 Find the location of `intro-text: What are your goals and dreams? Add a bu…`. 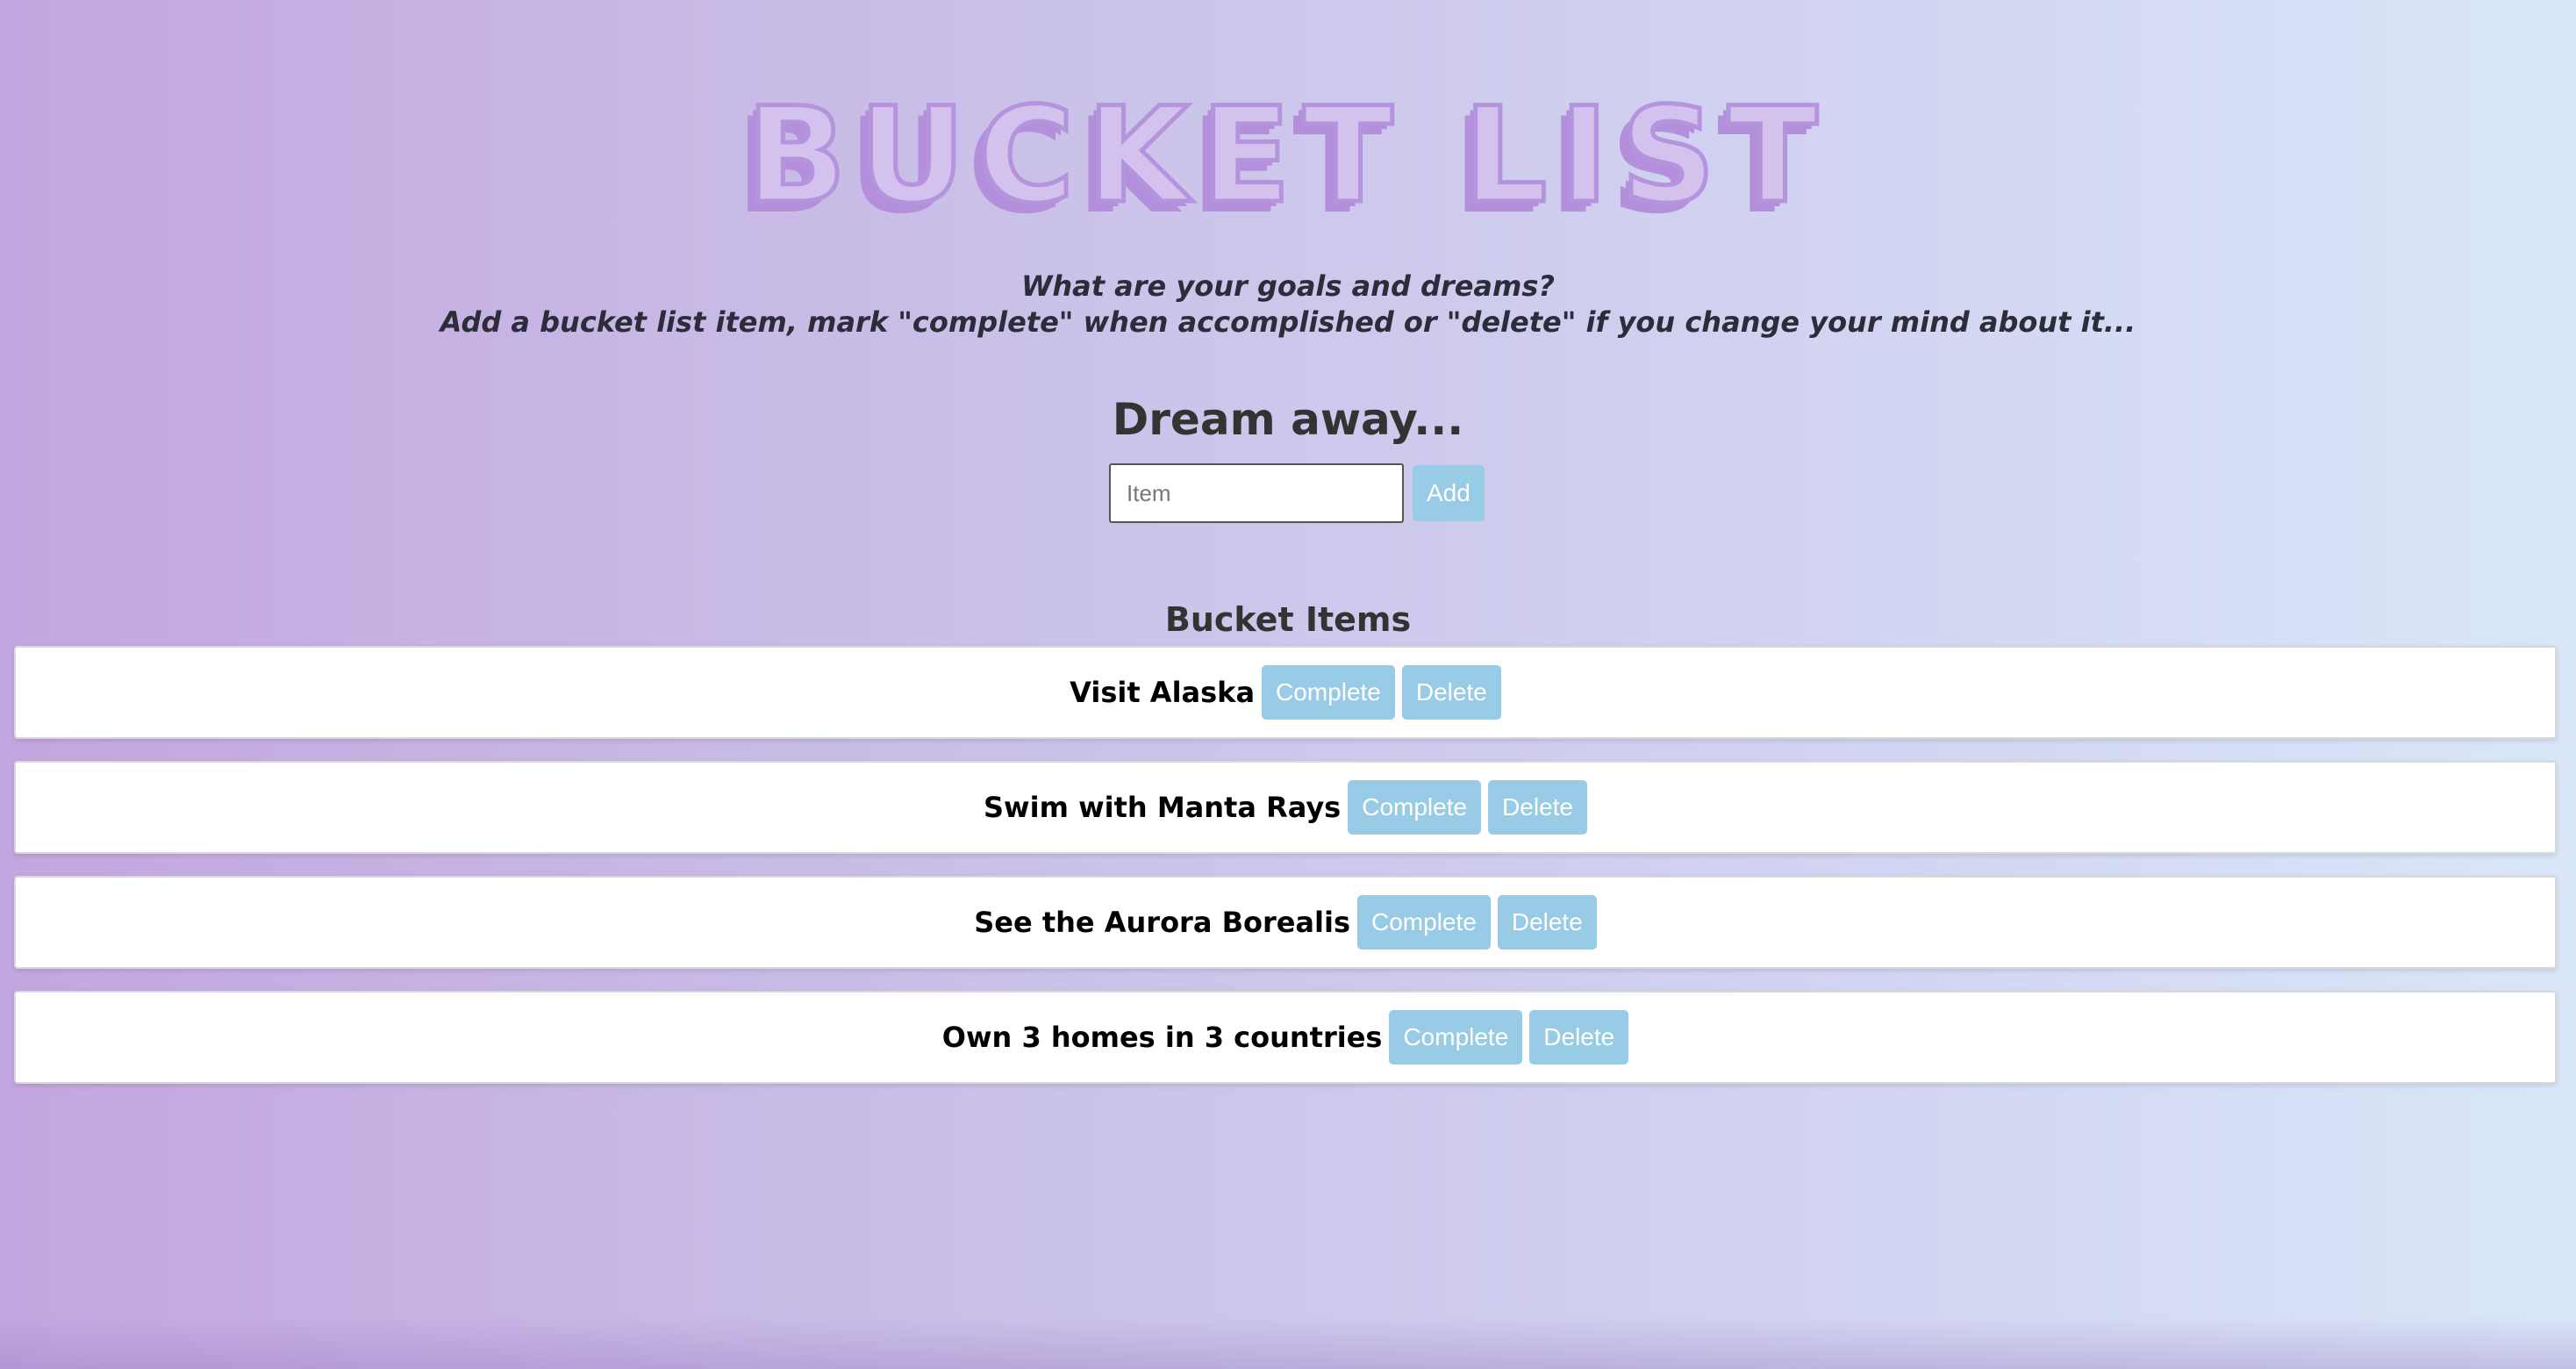

intro-text: What are your goals and dreams? Add a bu… is located at coordinates (1288, 304).